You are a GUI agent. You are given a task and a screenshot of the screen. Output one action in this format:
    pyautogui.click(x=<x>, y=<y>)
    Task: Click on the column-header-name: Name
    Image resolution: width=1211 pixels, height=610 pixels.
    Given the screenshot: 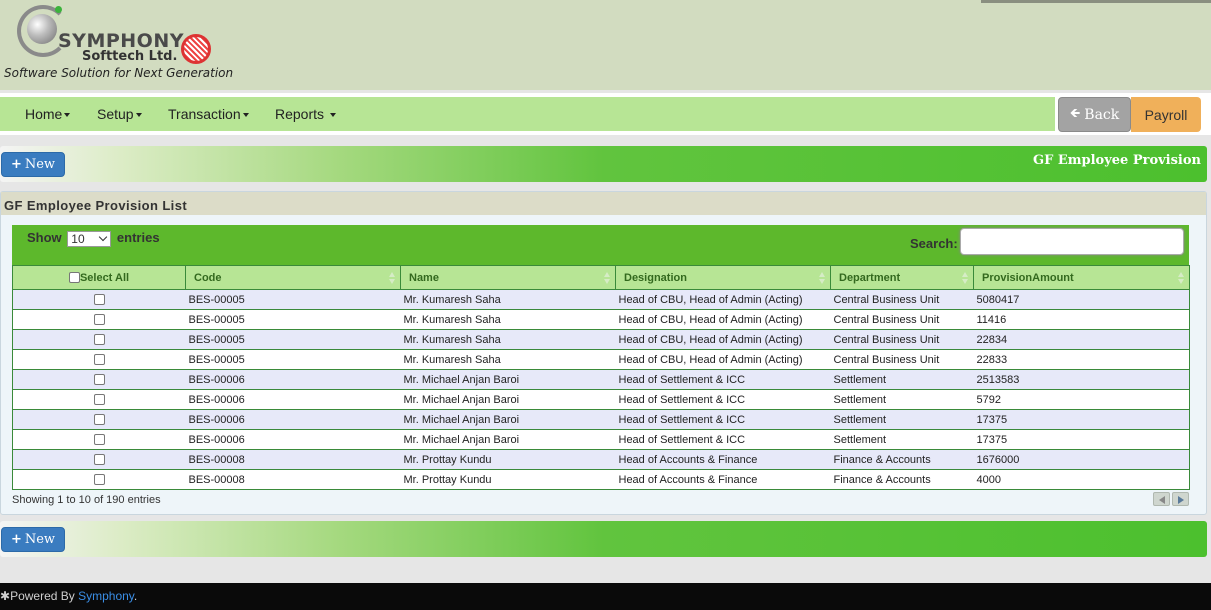 What is the action you would take?
    pyautogui.click(x=508, y=277)
    